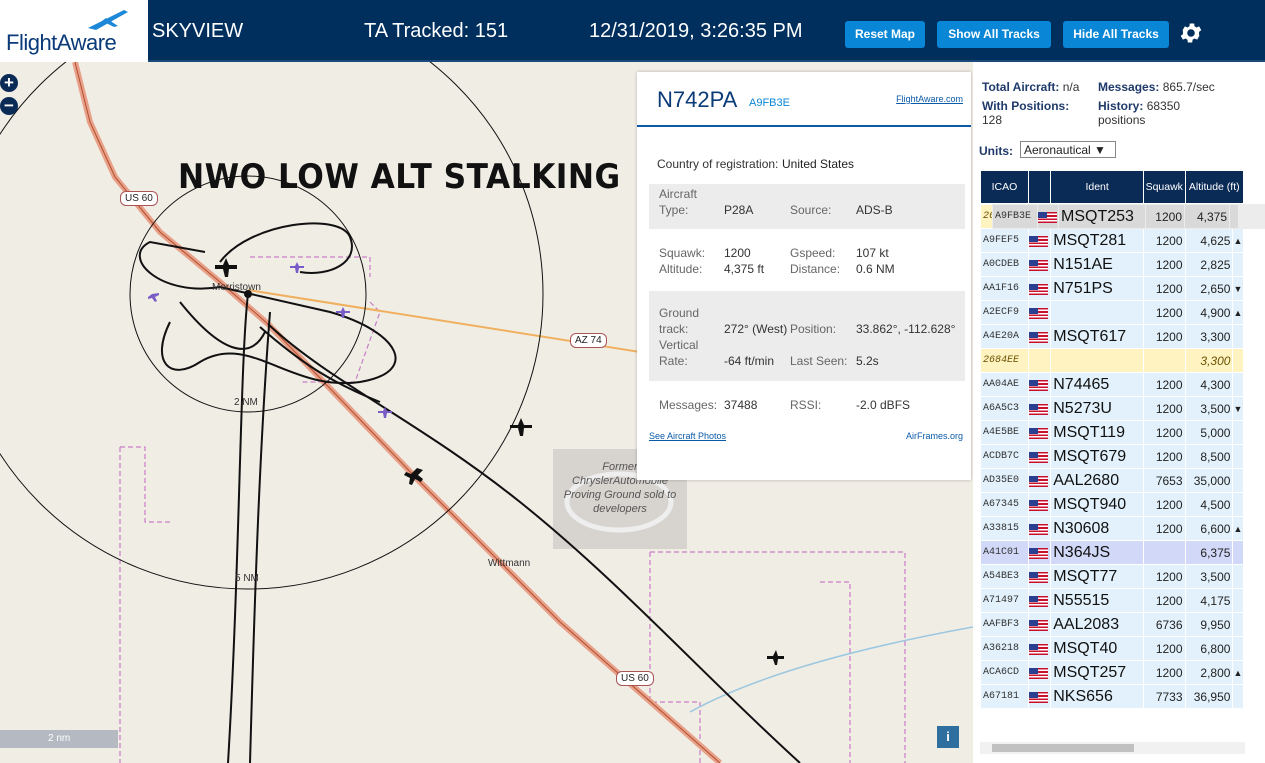 The image size is (1265, 763). What do you see at coordinates (1209, 672) in the screenshot?
I see `row-altitude: 2,800` at bounding box center [1209, 672].